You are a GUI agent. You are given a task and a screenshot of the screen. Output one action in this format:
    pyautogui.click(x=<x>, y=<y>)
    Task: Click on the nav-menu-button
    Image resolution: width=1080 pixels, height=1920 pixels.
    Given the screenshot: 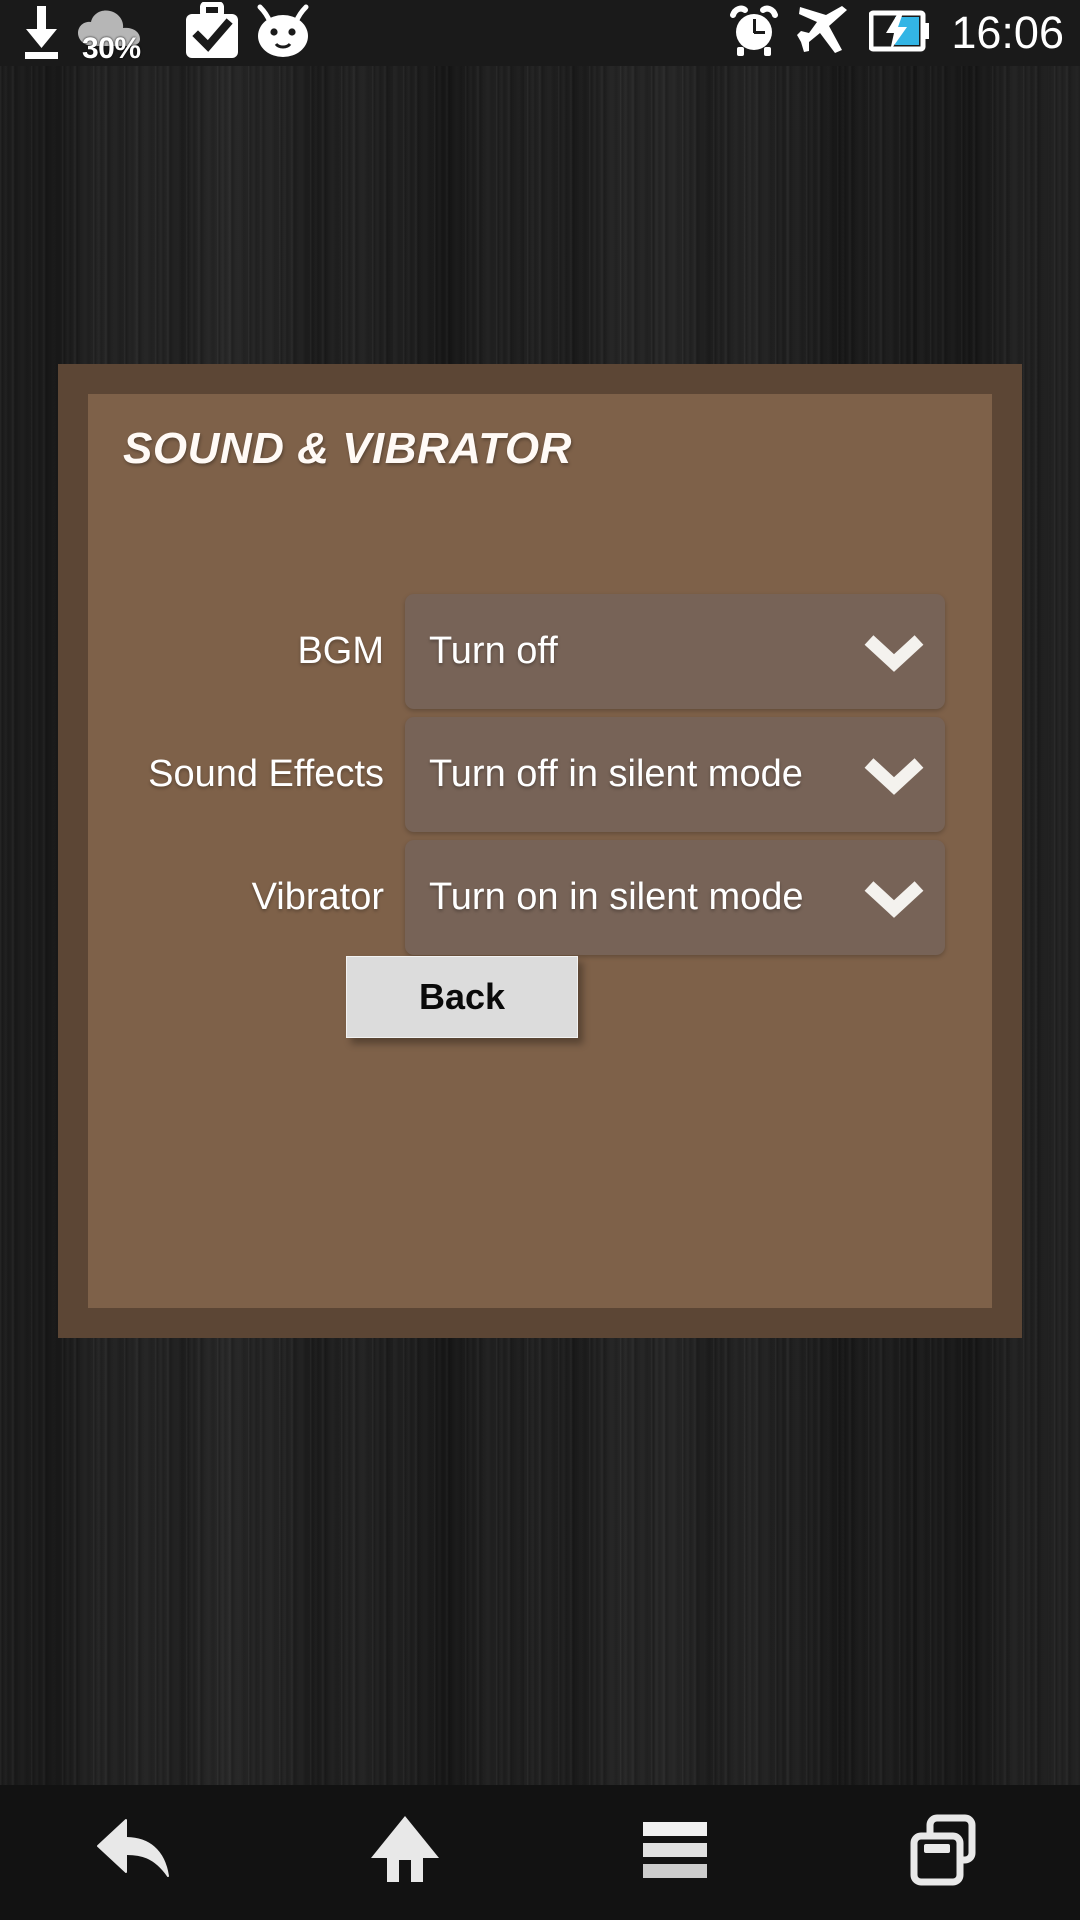 What is the action you would take?
    pyautogui.click(x=675, y=1852)
    